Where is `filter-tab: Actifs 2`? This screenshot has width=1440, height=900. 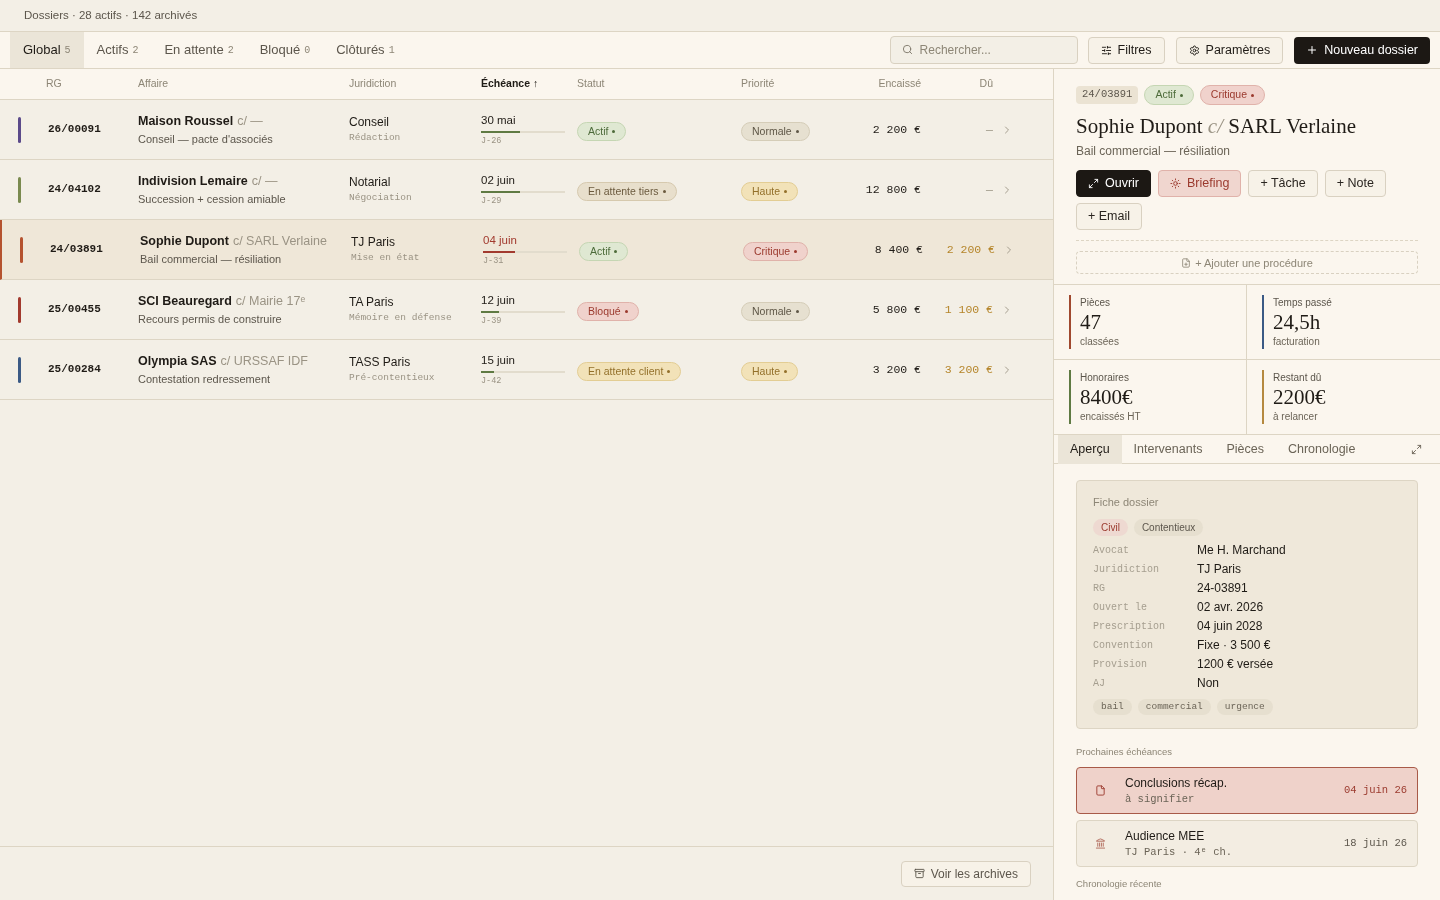
filter-tab: Actifs 2 is located at coordinates (117, 50).